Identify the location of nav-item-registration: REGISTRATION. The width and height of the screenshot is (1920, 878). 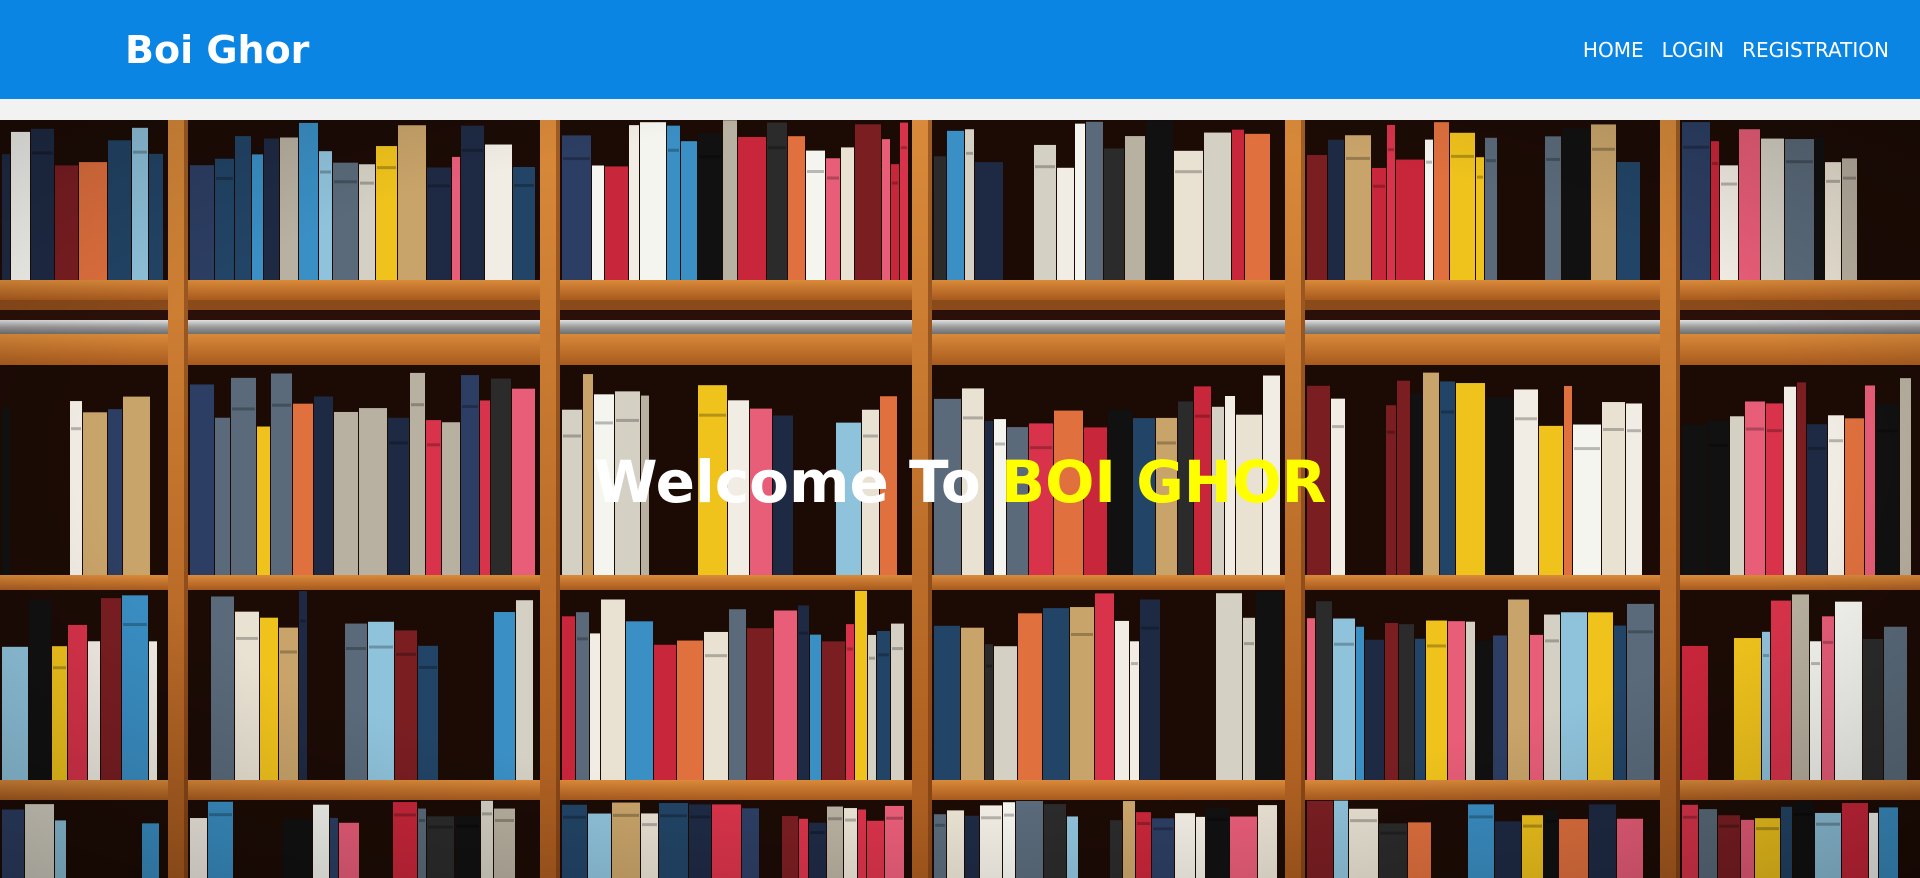
(1815, 50).